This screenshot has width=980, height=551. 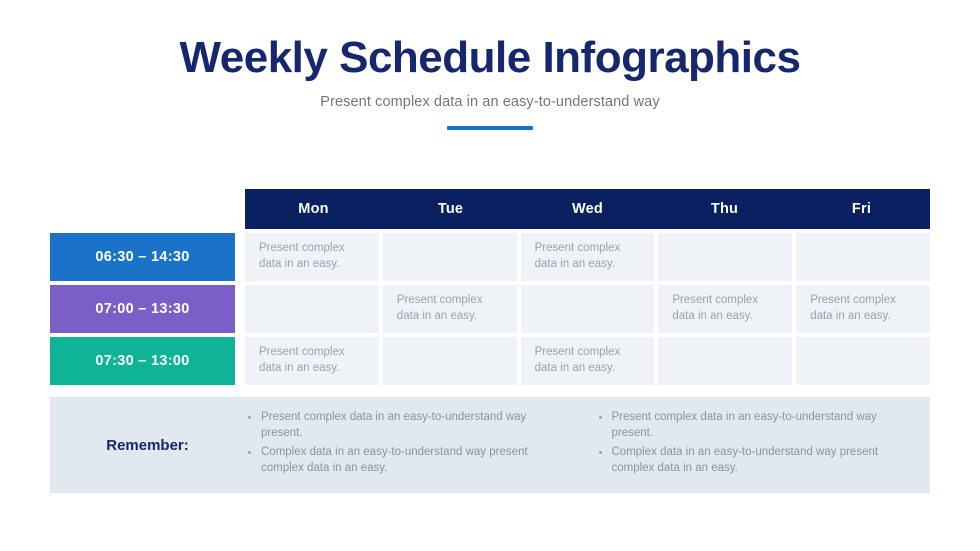 I want to click on time-badge: 07:00 – 13:30, so click(x=142, y=309).